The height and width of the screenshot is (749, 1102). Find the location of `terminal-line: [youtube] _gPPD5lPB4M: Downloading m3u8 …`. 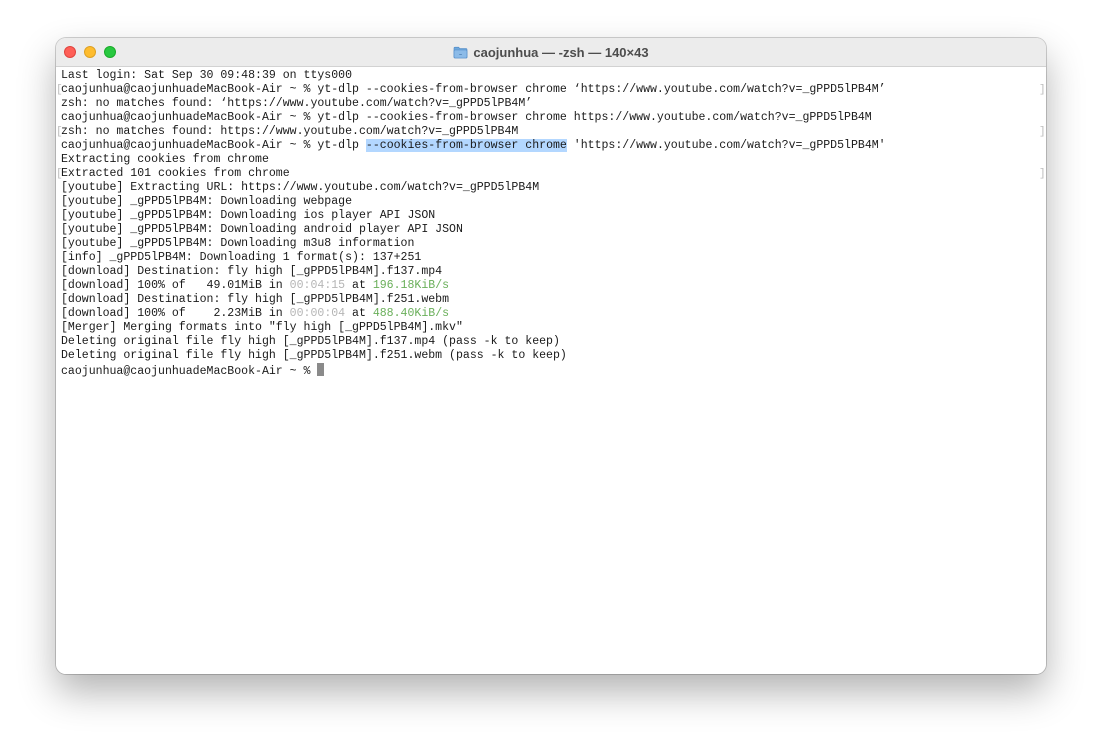

terminal-line: [youtube] _gPPD5lPB4M: Downloading m3u8 … is located at coordinates (473, 244).